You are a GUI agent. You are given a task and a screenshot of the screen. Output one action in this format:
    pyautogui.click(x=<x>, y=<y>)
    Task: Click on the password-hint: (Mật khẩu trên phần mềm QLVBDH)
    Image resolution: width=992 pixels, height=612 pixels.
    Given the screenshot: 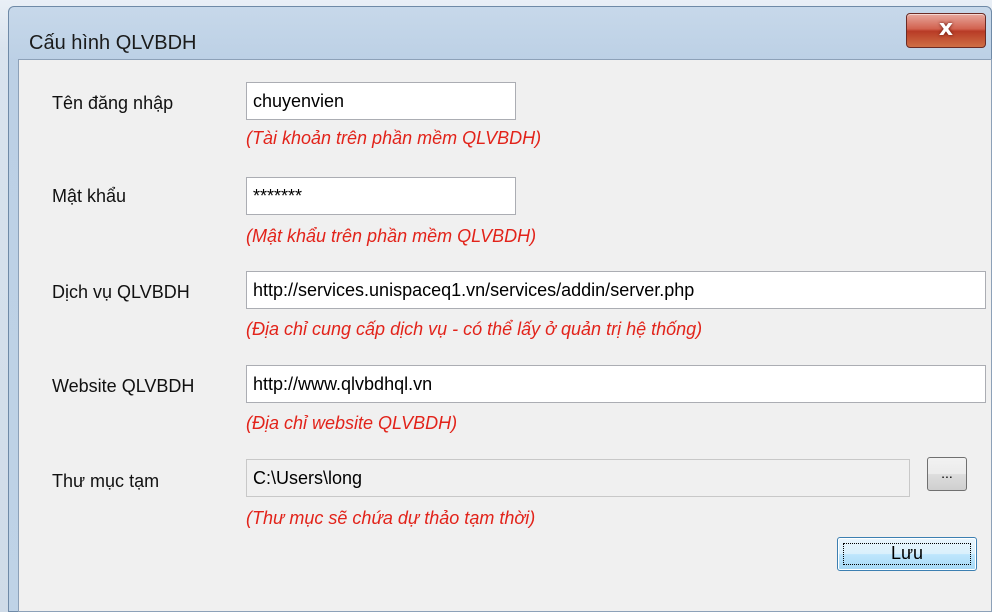 What is the action you would take?
    pyautogui.click(x=391, y=236)
    